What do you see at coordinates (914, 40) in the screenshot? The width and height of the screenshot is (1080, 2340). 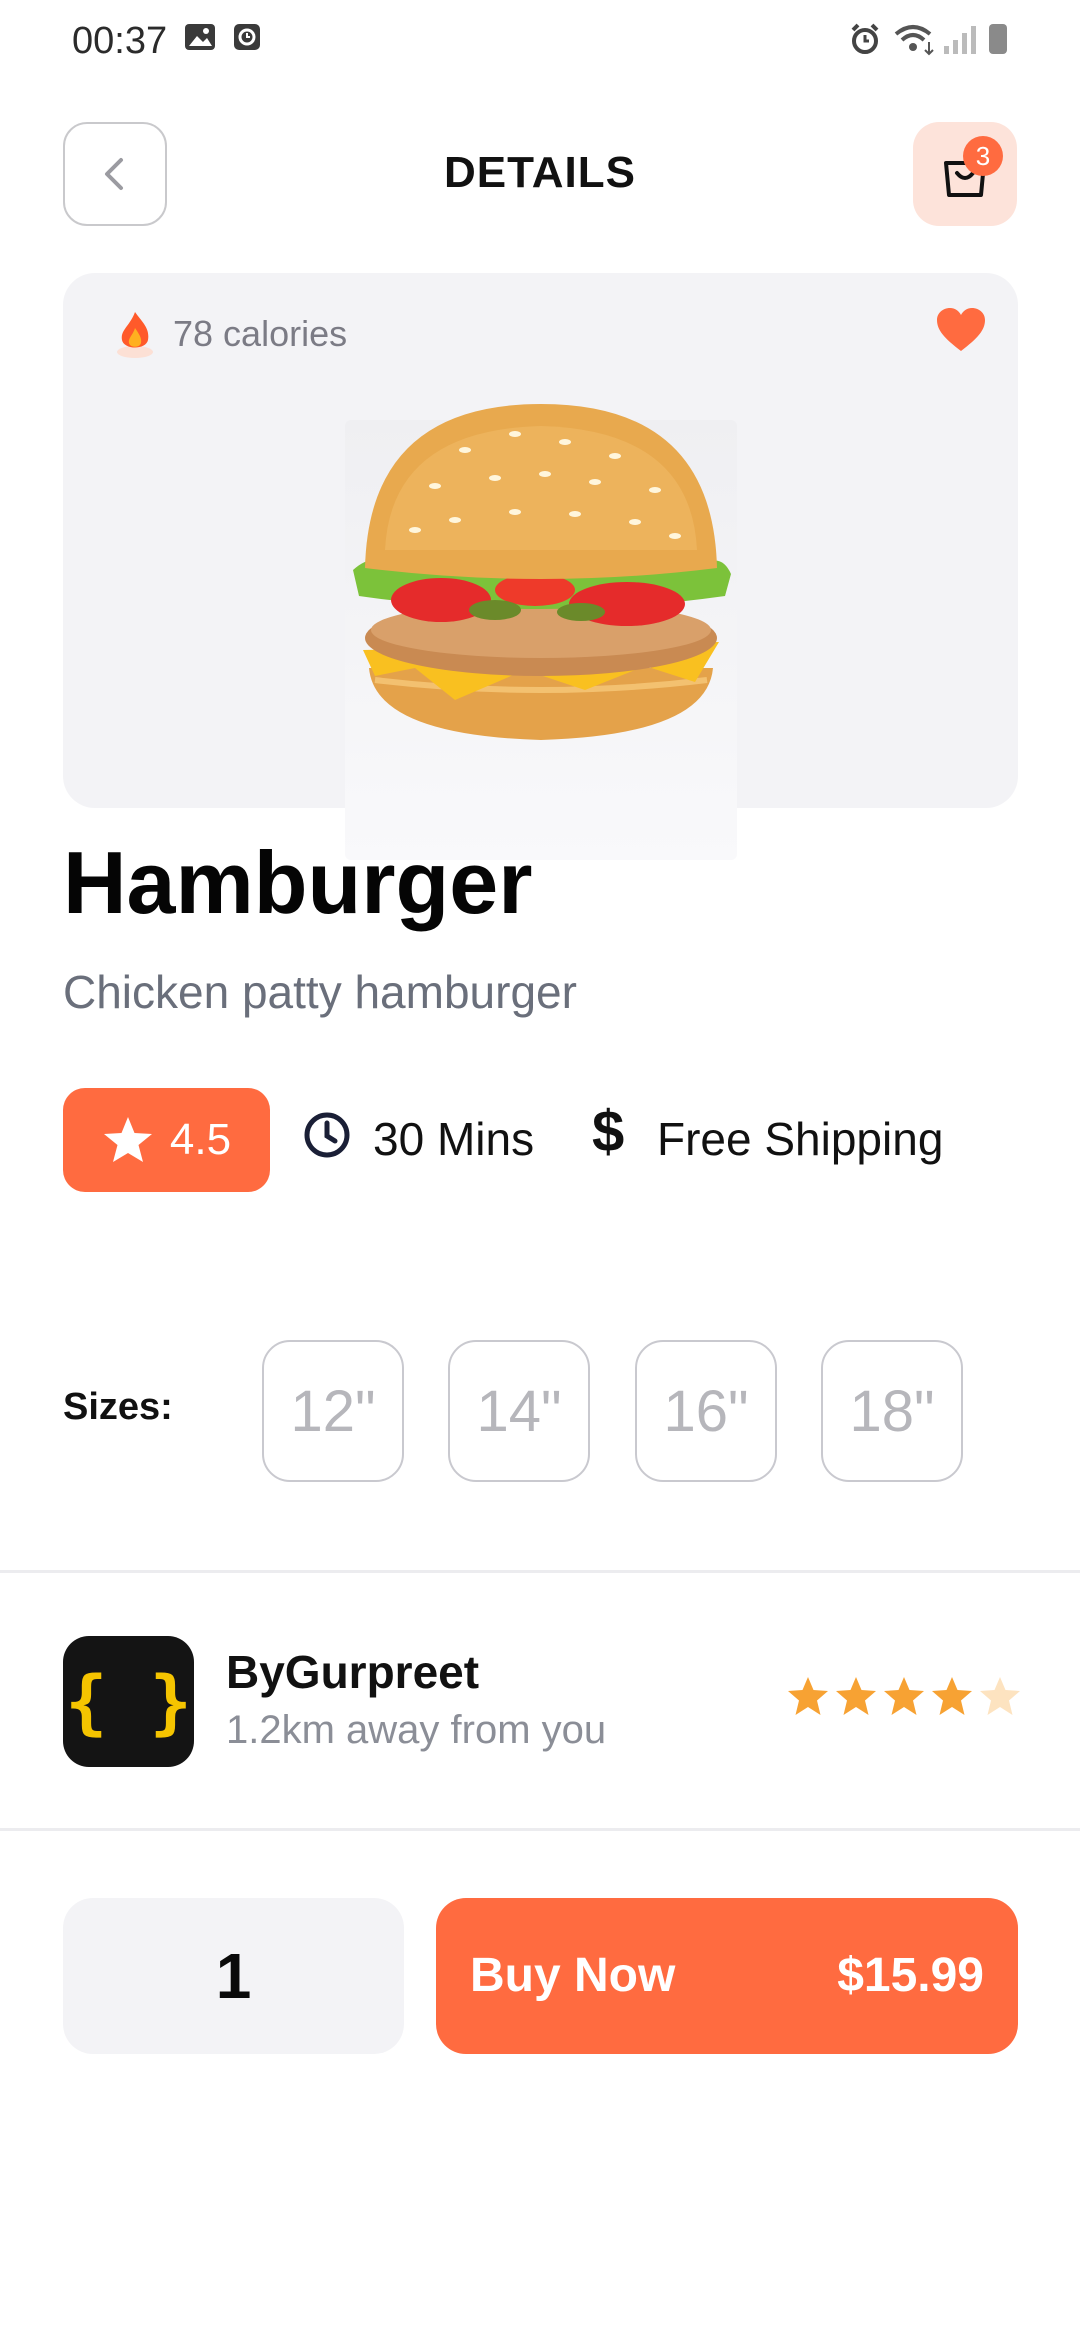 I see `wifi-icon` at bounding box center [914, 40].